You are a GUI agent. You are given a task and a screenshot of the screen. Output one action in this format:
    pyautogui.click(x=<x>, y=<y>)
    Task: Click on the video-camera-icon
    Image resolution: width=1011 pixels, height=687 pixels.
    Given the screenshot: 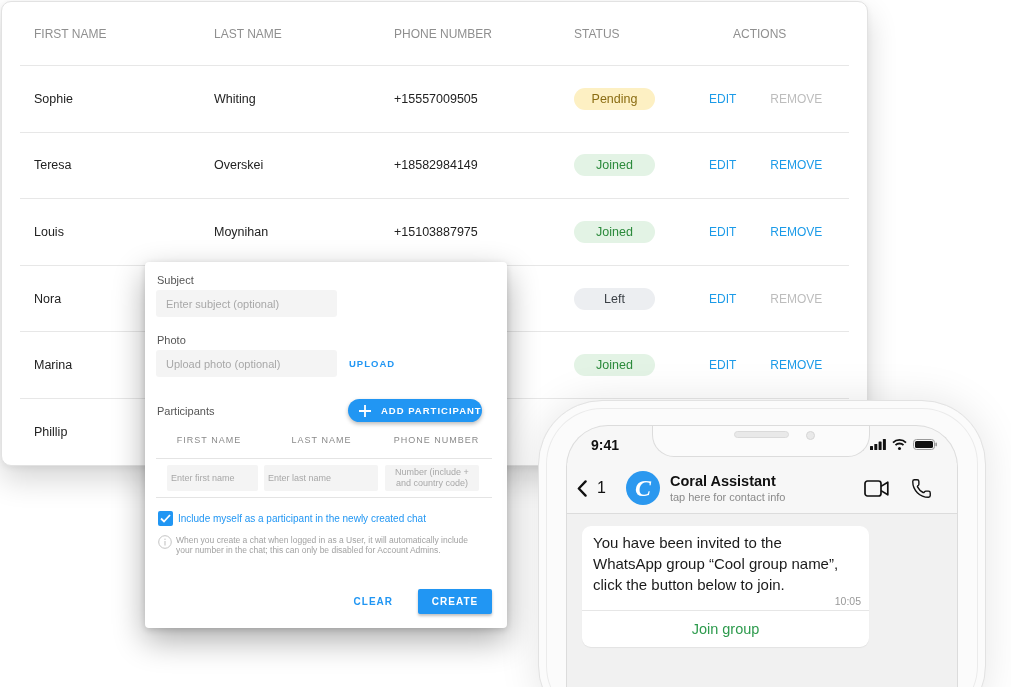 What is the action you would take?
    pyautogui.click(x=876, y=488)
    